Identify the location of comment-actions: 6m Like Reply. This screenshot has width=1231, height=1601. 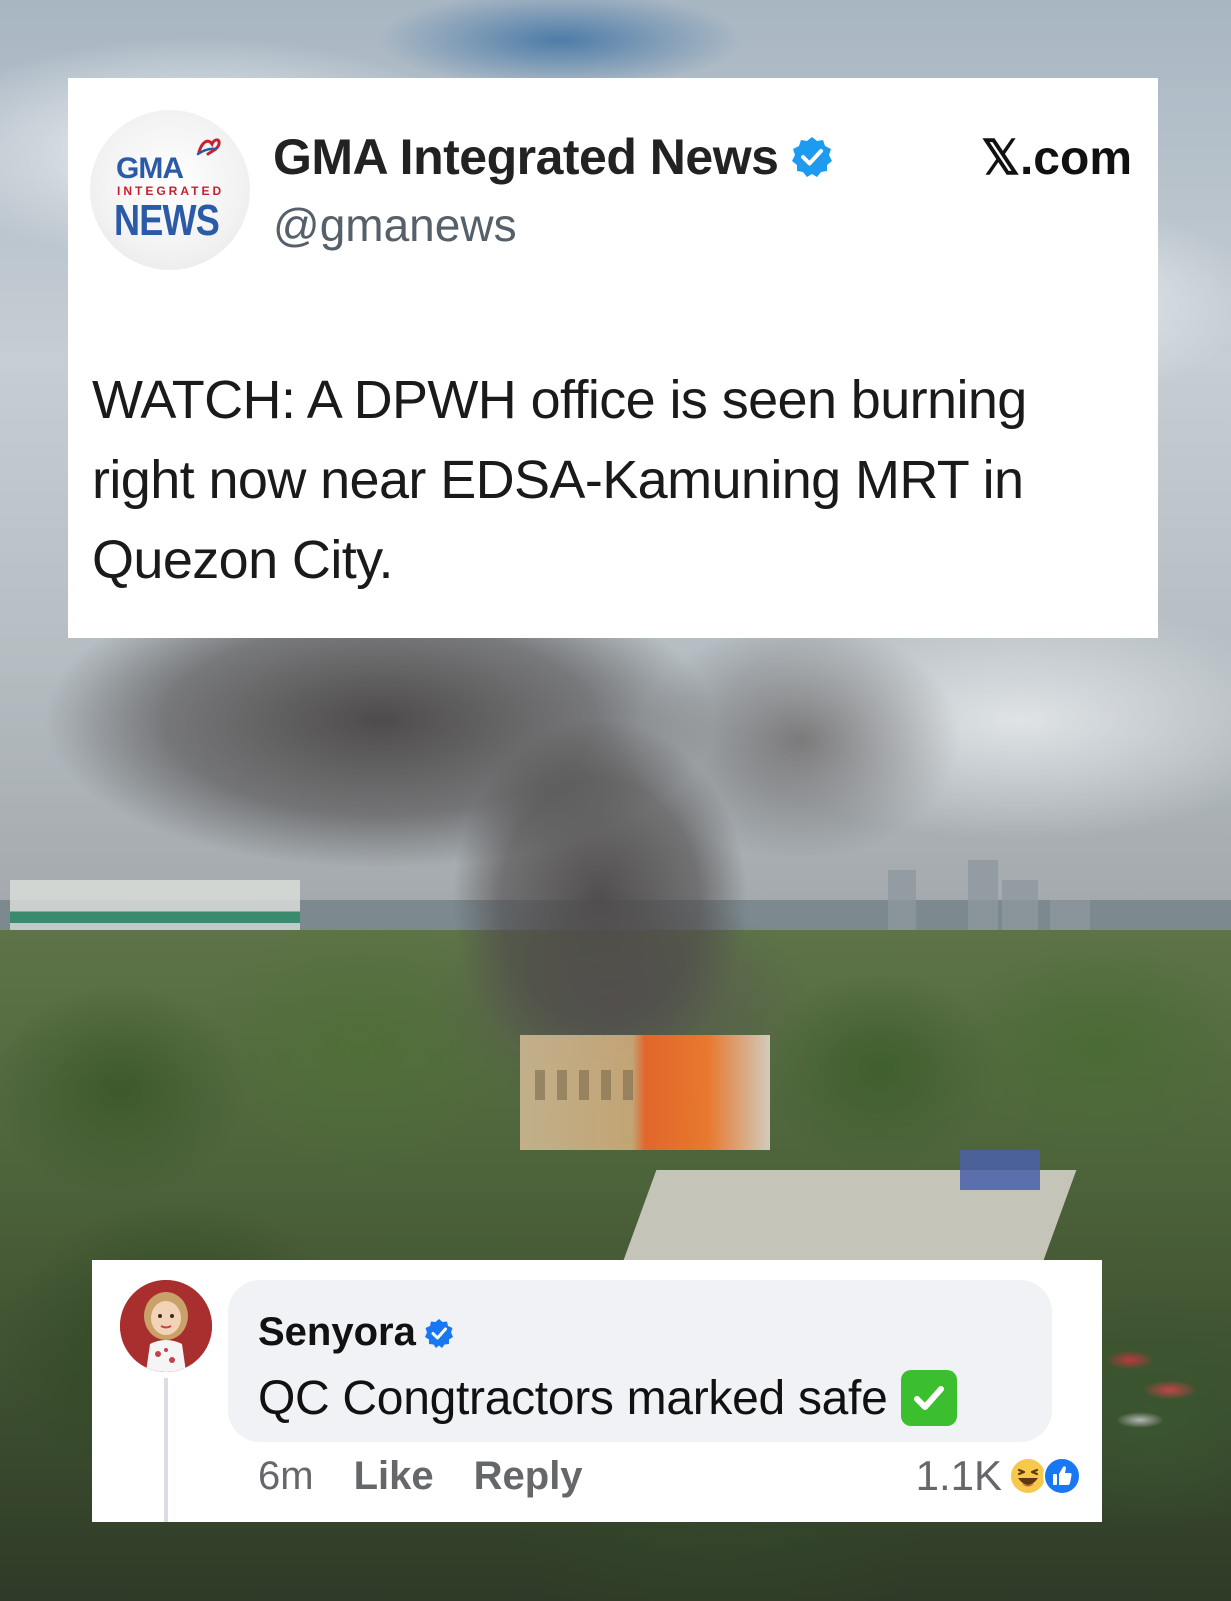
(420, 1476).